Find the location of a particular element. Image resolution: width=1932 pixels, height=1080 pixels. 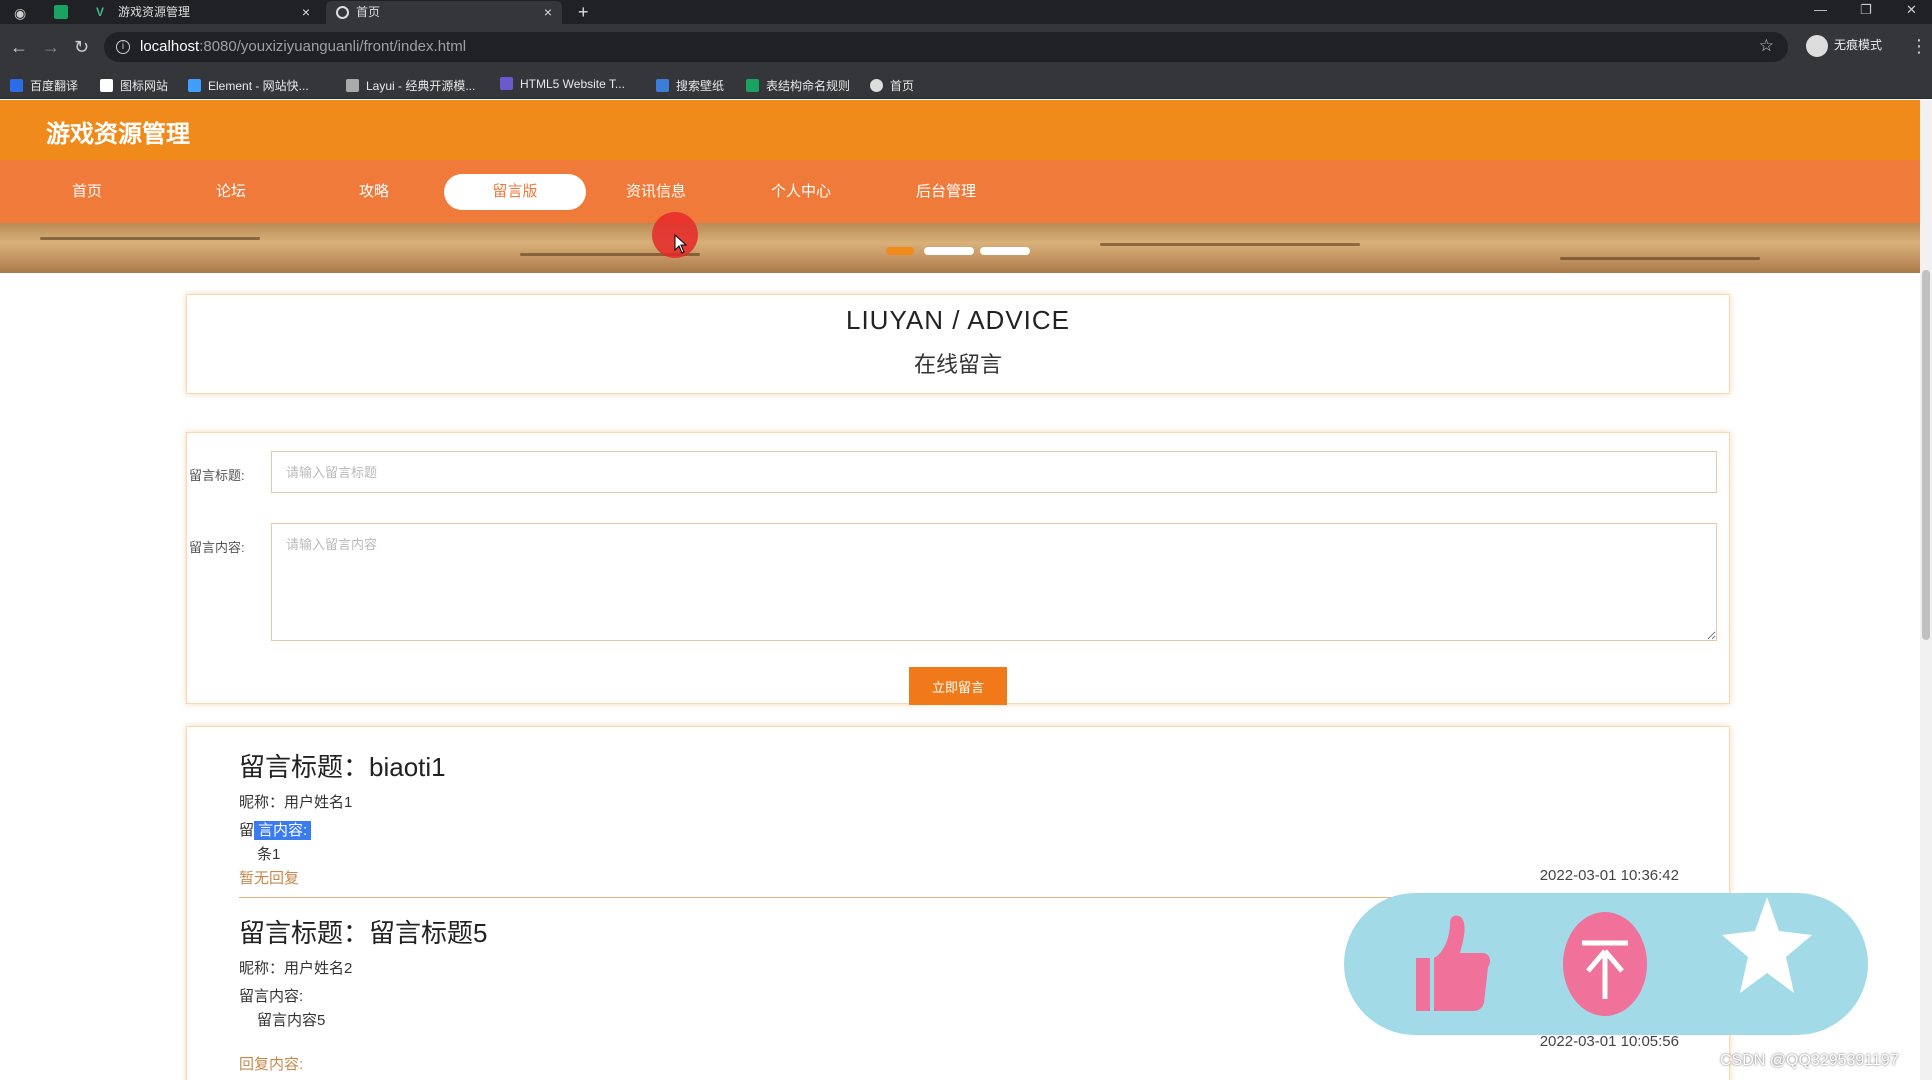

message-reply: 暂无回复 is located at coordinates (269, 878).